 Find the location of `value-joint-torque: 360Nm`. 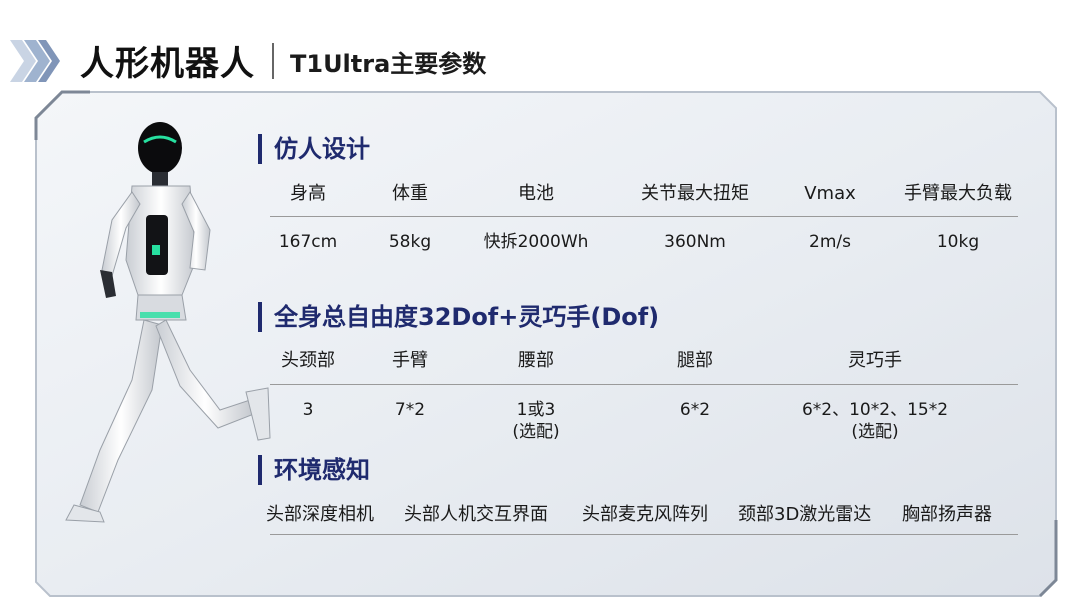

value-joint-torque: 360Nm is located at coordinates (695, 242).